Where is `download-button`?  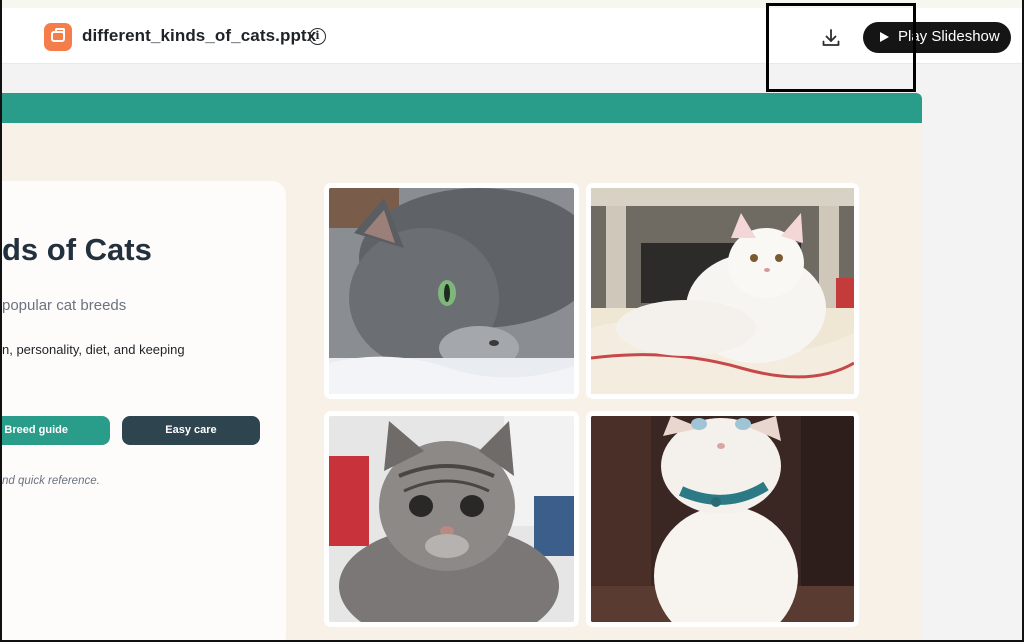 download-button is located at coordinates (831, 38).